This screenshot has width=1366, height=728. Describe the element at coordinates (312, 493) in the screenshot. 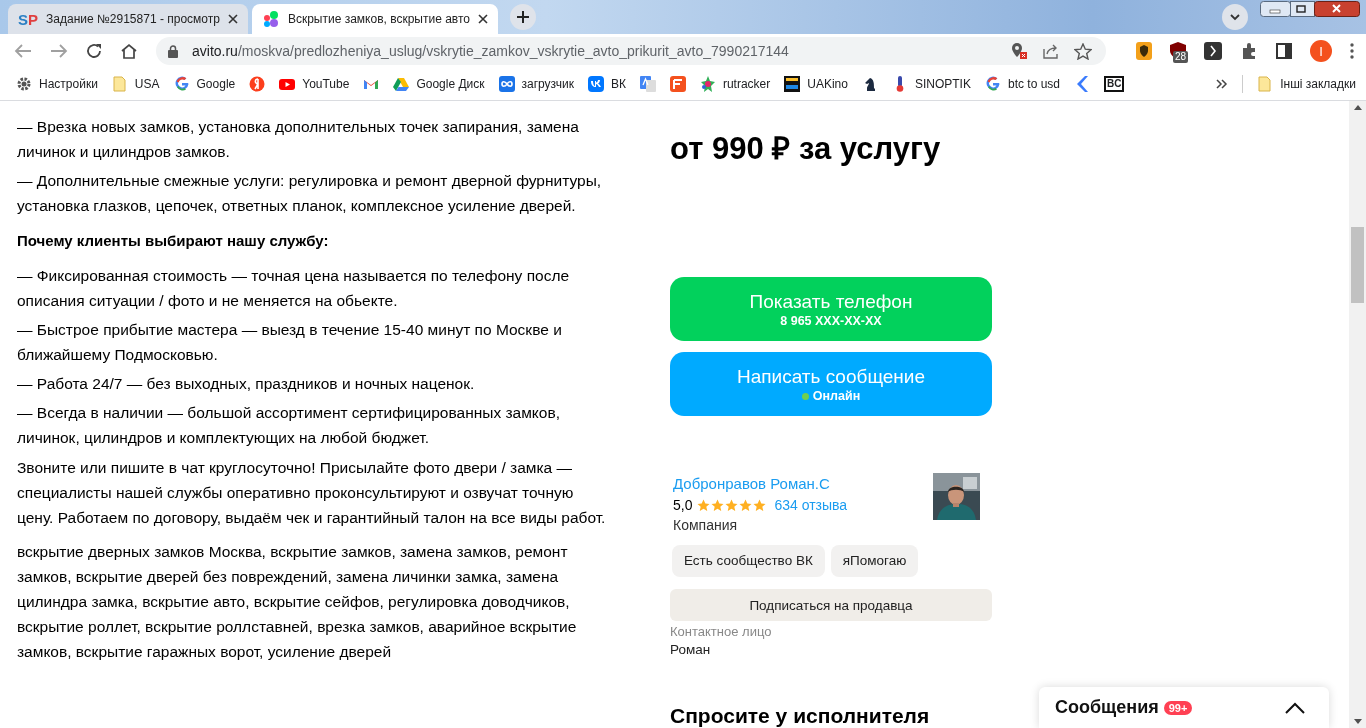

I see `paragraph: Звоните или пишите в чат круглосуточно! Присылайте фото двери / замка — специалисты нашей службы оперативно проконсультируют и озвучат точную цену. Работаем по договору, выдаём чек и гарантийный талон на все виды работ.` at that location.